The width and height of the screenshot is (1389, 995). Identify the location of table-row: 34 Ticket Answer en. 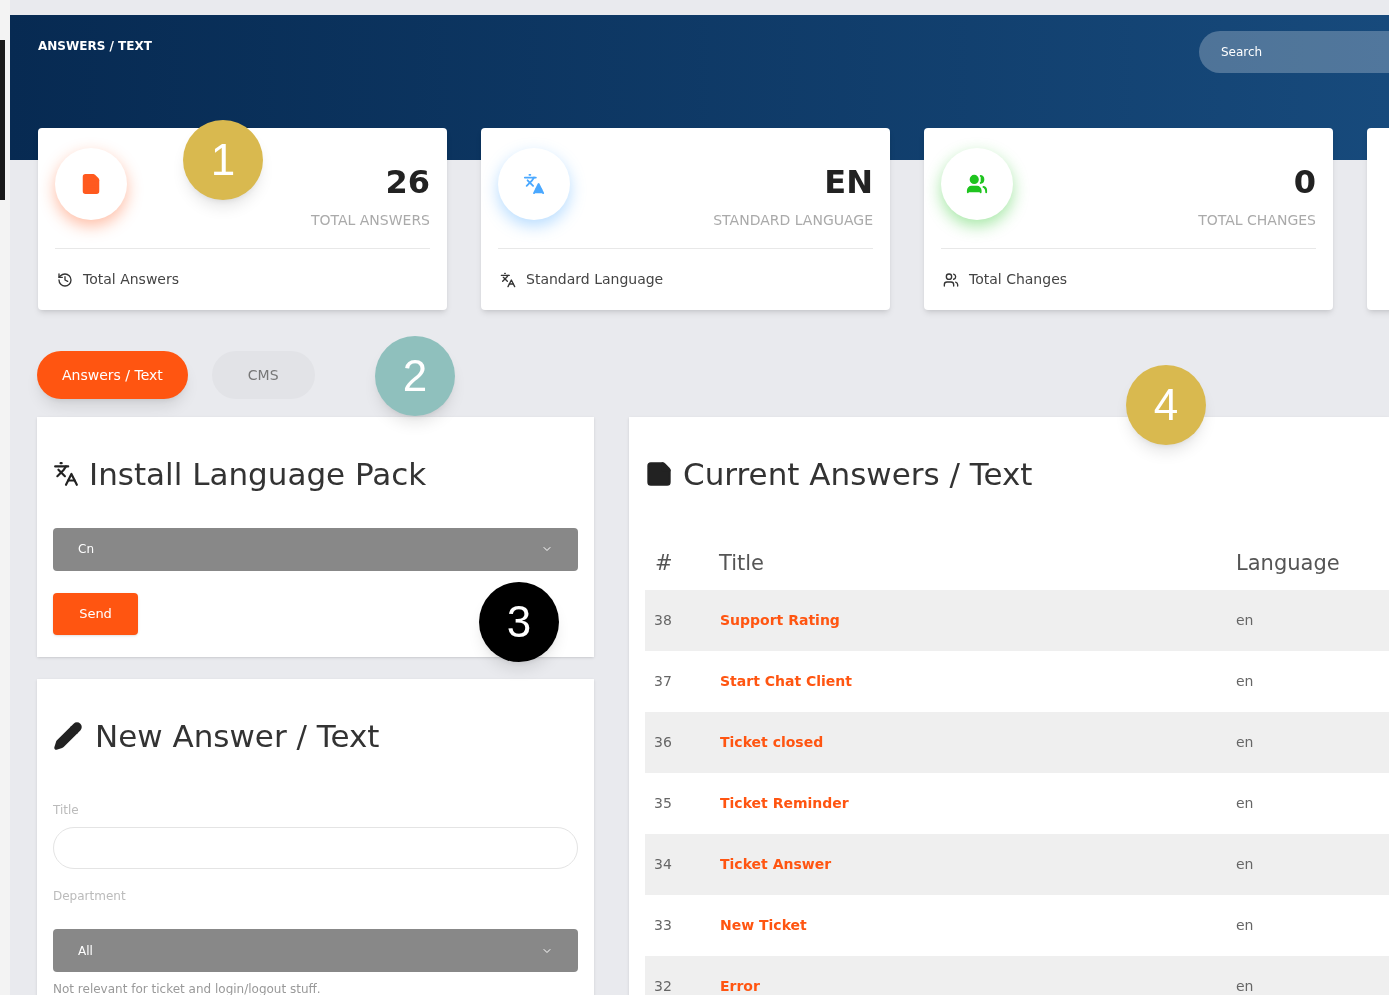
(1017, 864).